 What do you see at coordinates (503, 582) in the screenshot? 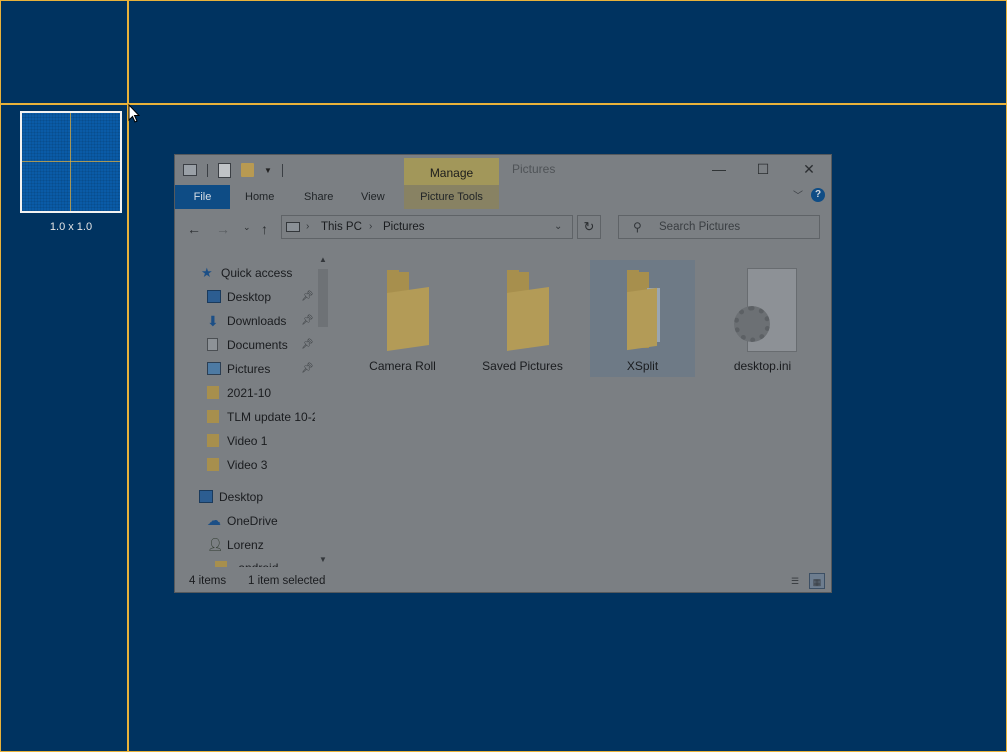
I see `status-bar: 4 items 1 item selected ☰ ▦` at bounding box center [503, 582].